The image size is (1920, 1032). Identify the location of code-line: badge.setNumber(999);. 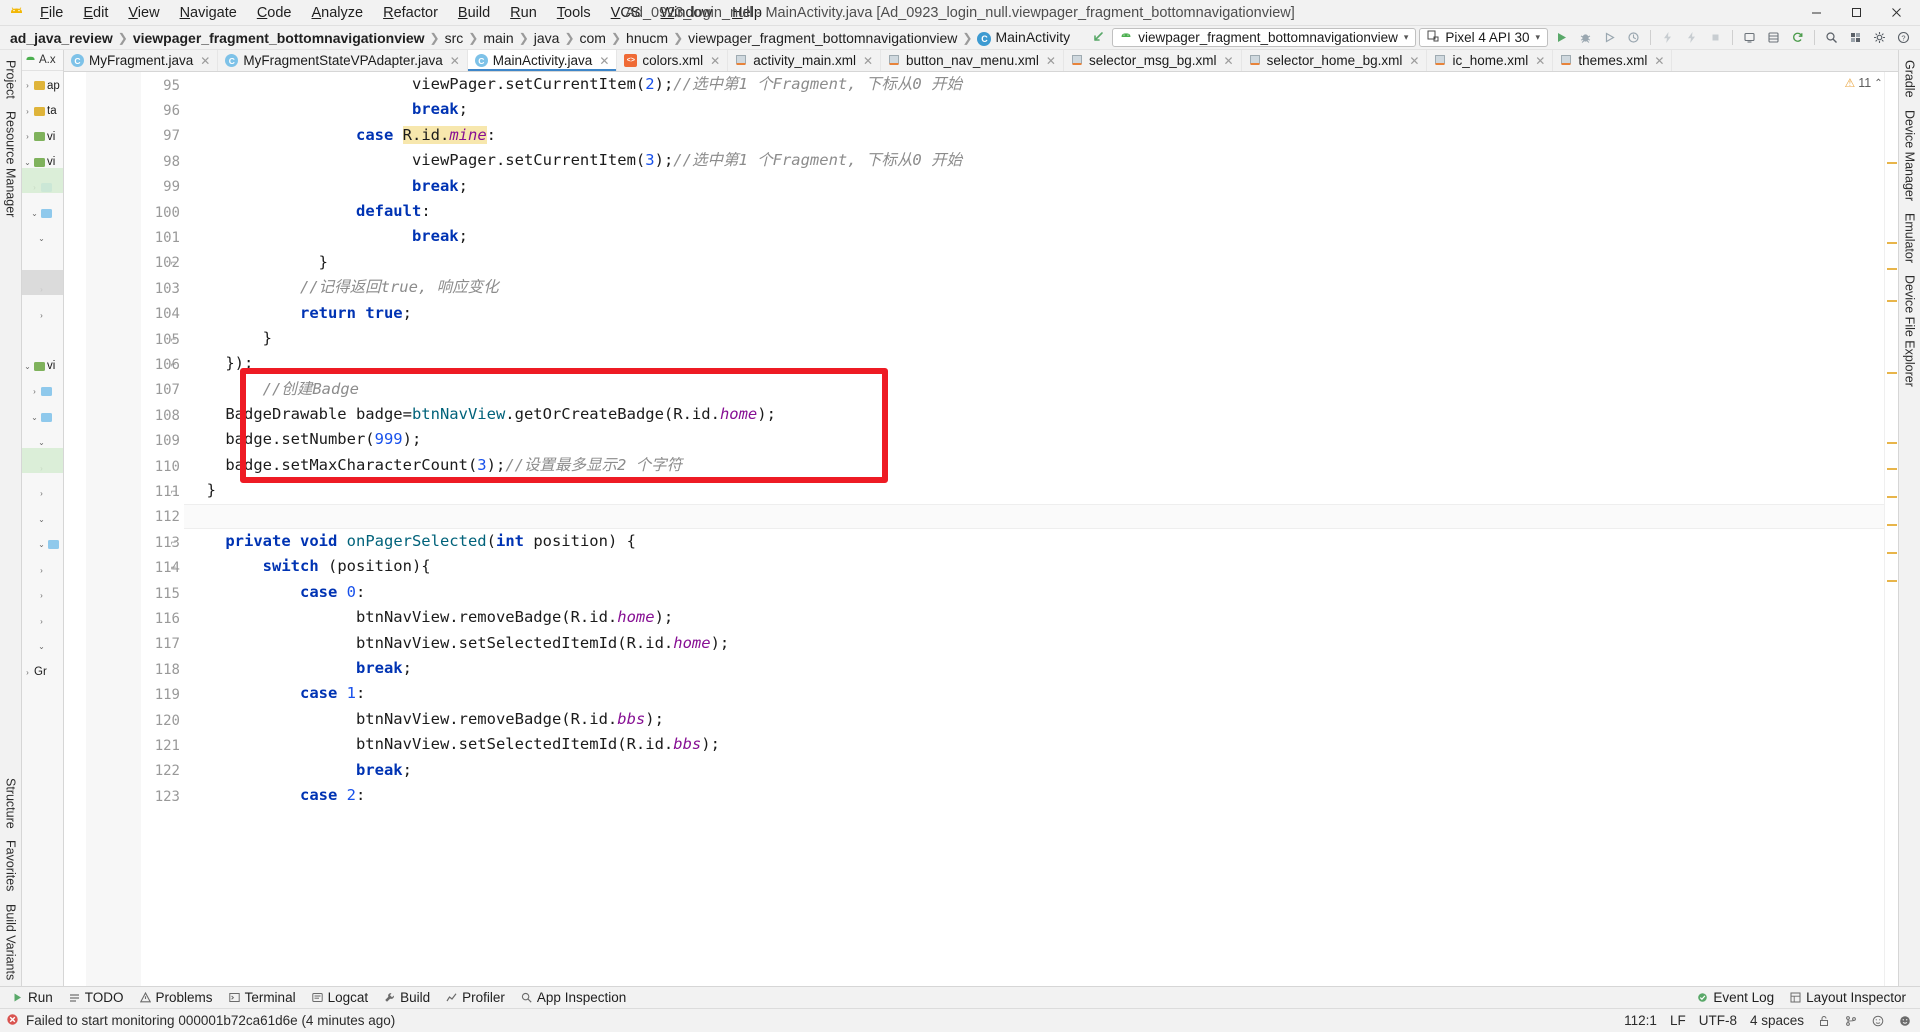
(1034, 439).